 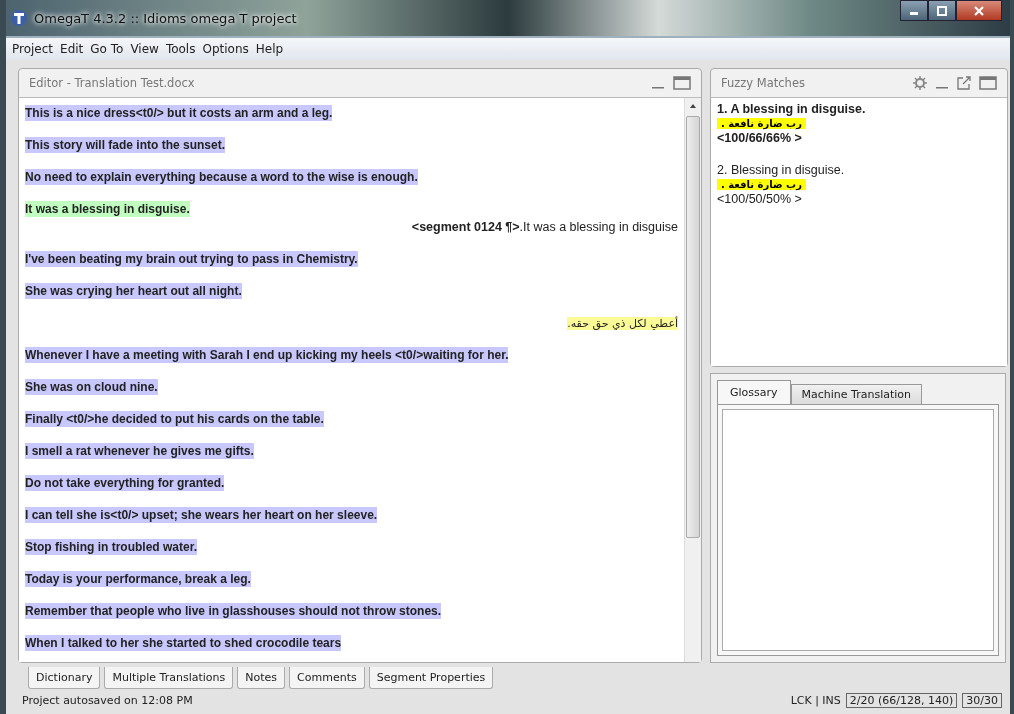 I want to click on source-segment: Today is your performance, break a leg., so click(x=138, y=579).